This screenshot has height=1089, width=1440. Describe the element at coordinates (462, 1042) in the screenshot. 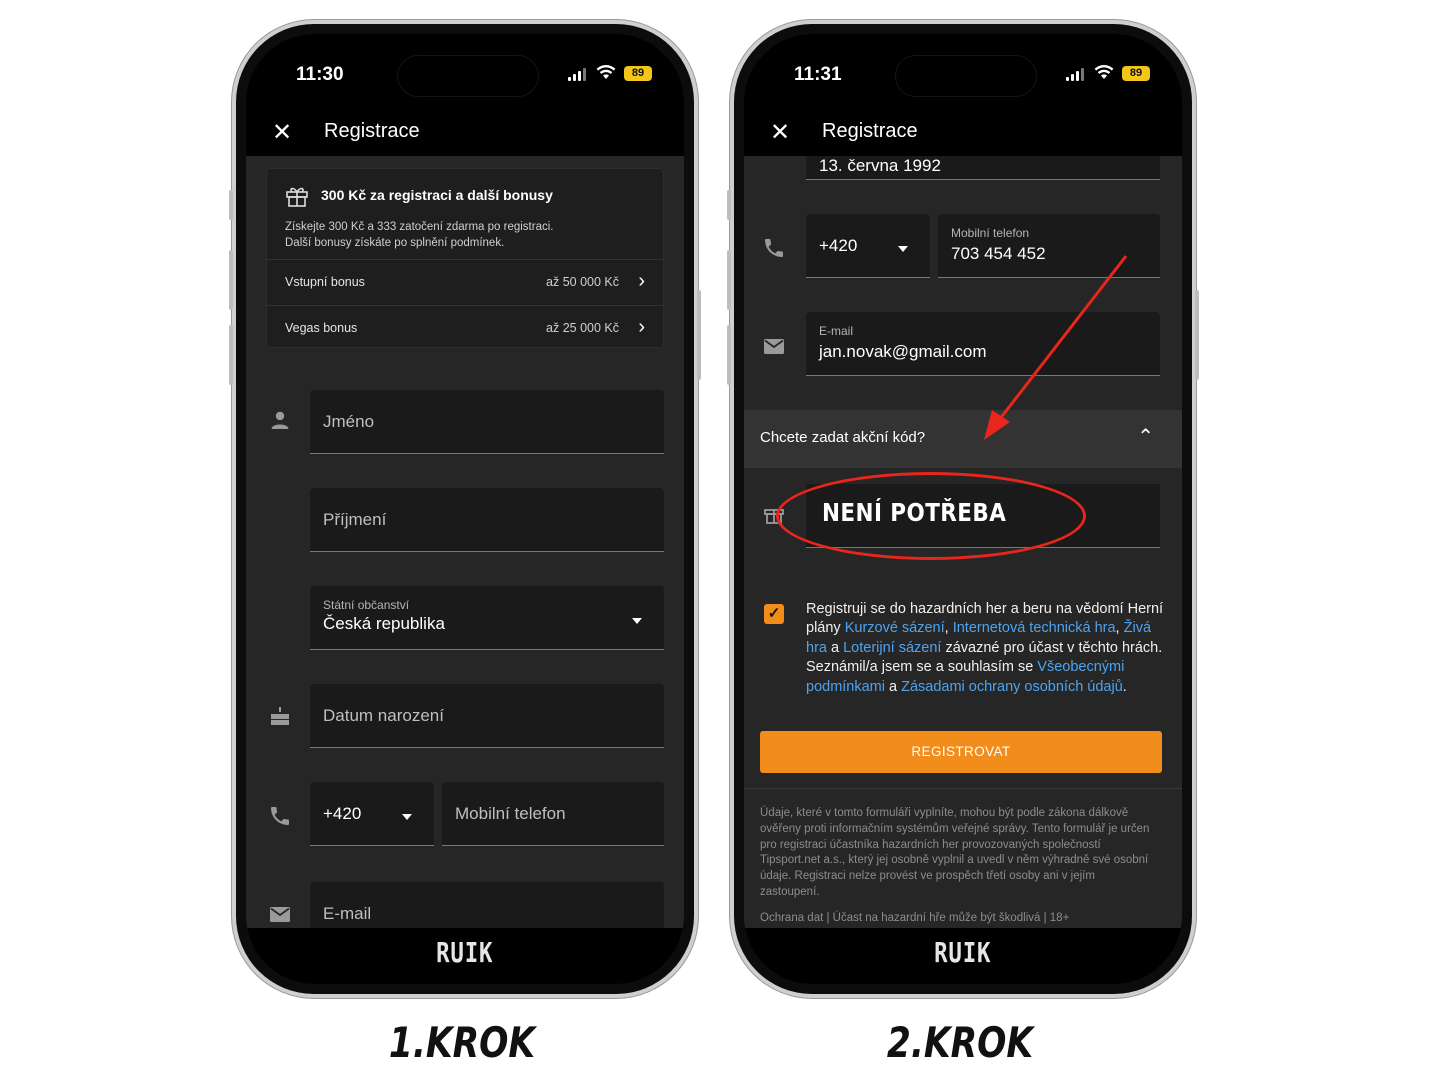

I see `step-label-1: 1.KROK` at that location.